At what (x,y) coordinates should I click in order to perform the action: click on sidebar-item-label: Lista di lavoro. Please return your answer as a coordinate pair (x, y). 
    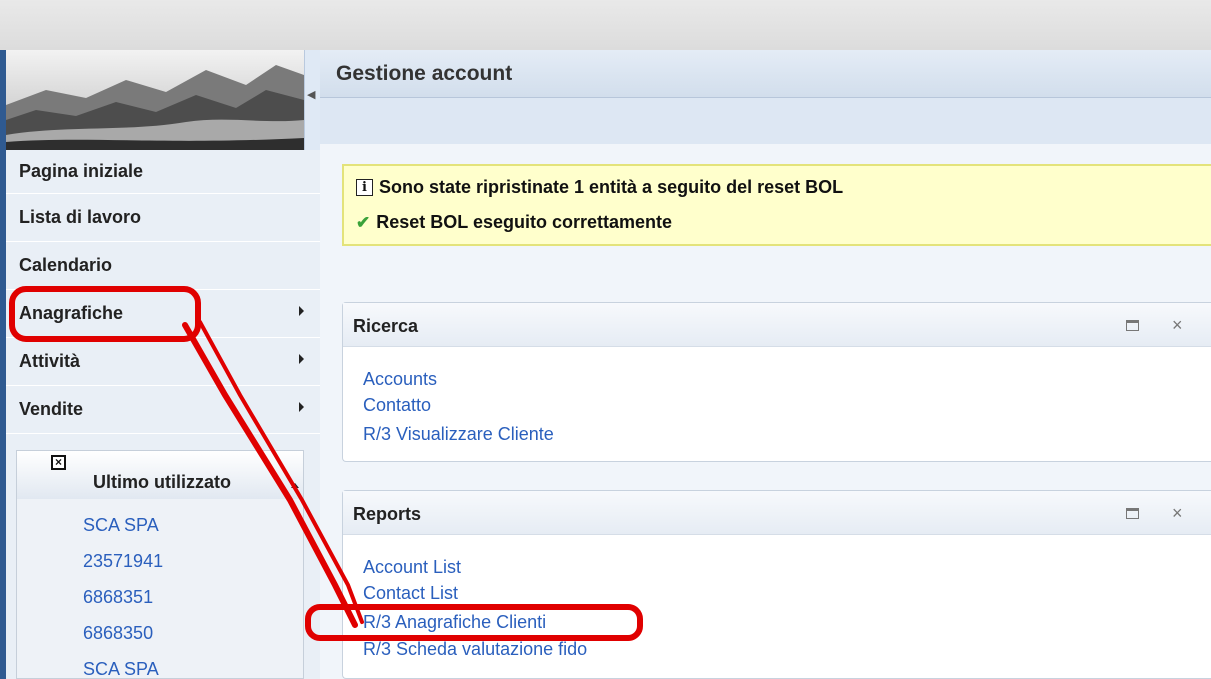
    Looking at the image, I should click on (80, 217).